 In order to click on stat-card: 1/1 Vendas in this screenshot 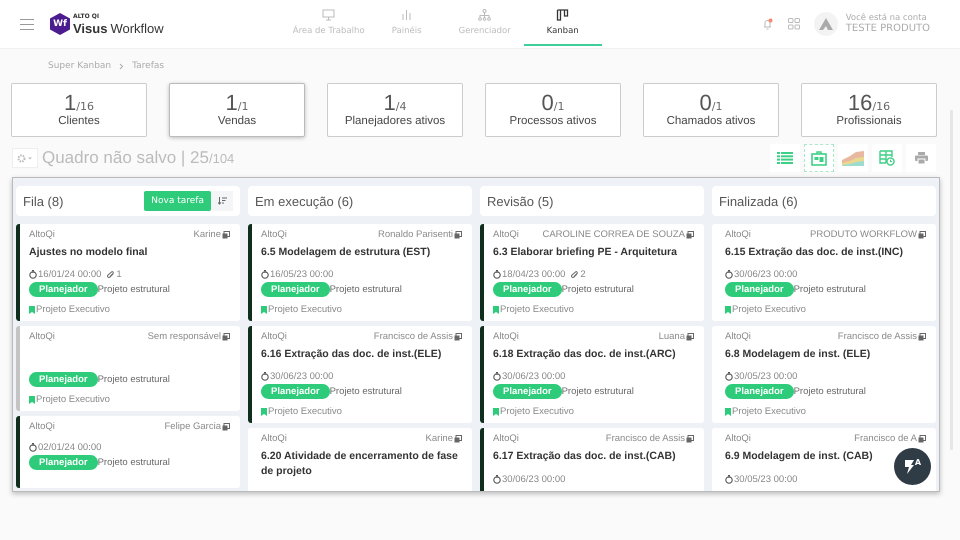, I will do `click(237, 110)`.